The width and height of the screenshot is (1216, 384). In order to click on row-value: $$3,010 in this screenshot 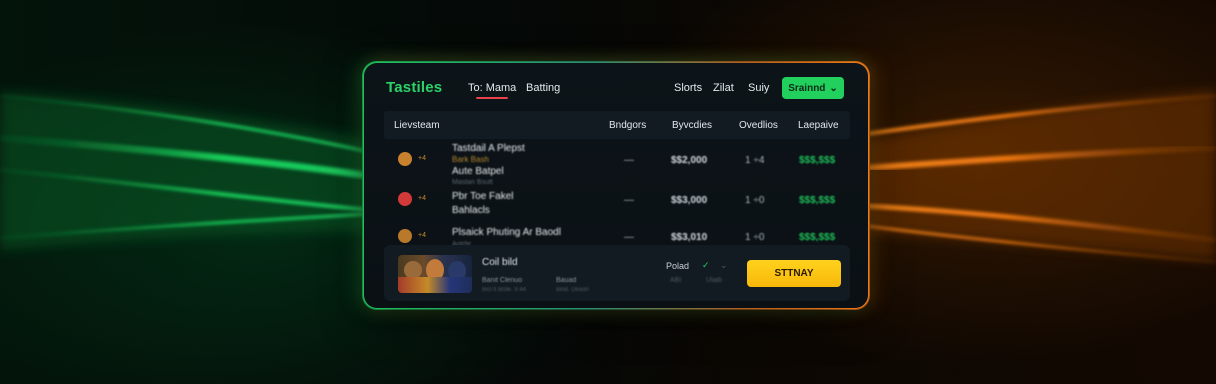, I will do `click(689, 237)`.